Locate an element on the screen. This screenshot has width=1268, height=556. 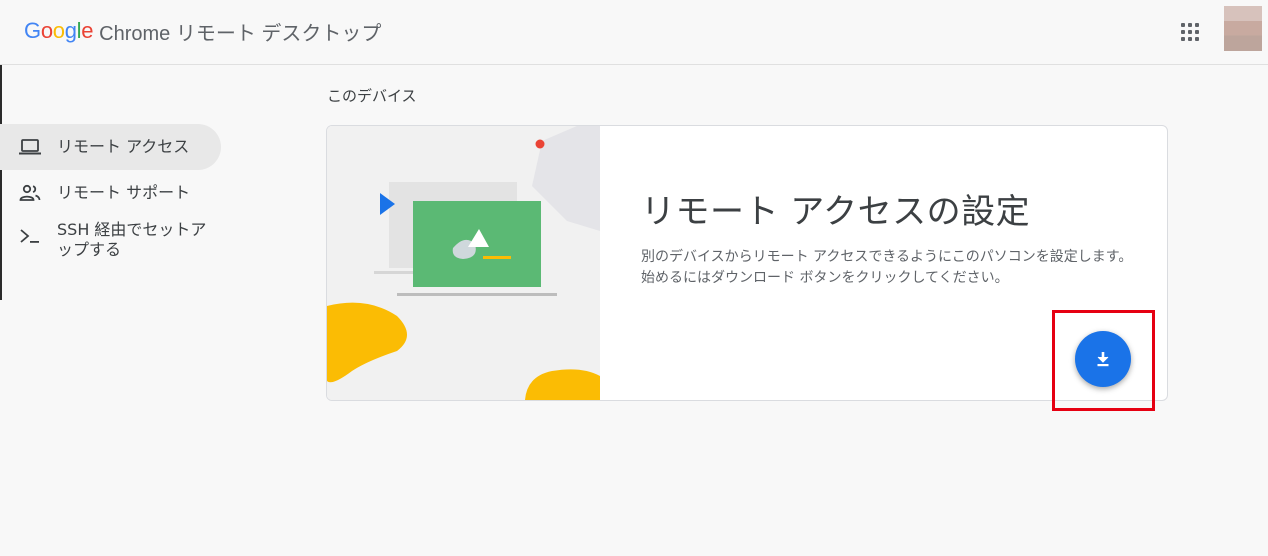
sidebar-item-remote-access: リモート アクセス is located at coordinates (110, 147).